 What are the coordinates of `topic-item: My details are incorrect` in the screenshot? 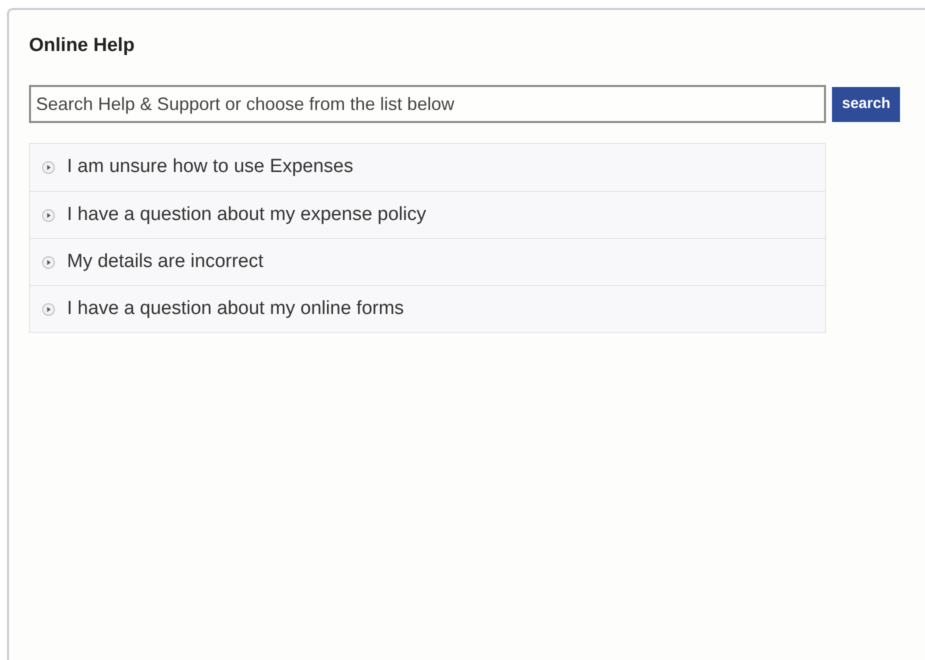 It's located at (427, 261).